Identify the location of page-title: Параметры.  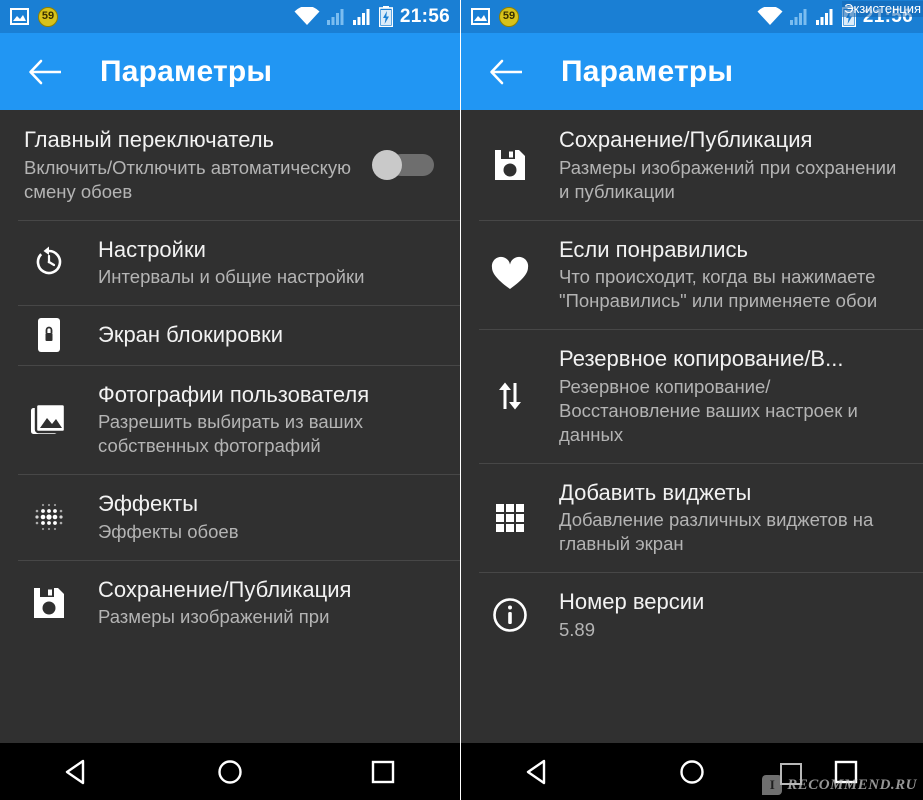
(647, 71).